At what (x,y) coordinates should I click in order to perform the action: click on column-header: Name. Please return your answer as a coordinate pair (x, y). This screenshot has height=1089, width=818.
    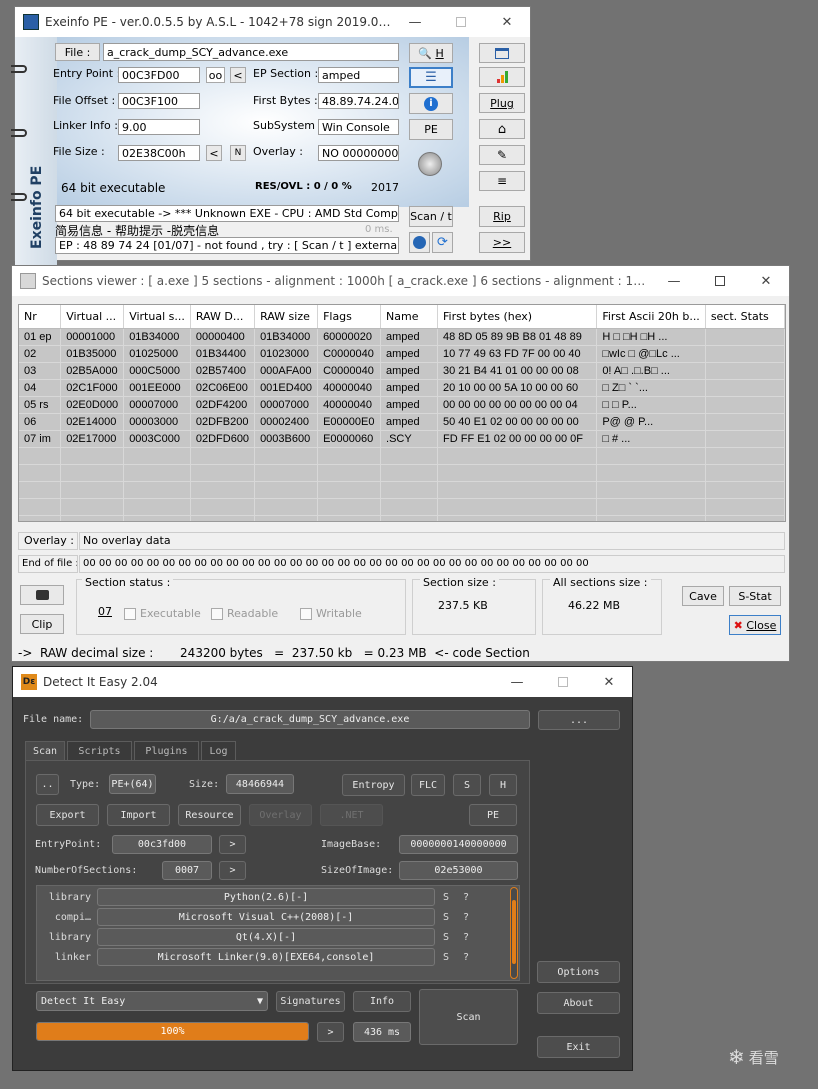
    Looking at the image, I should click on (409, 317).